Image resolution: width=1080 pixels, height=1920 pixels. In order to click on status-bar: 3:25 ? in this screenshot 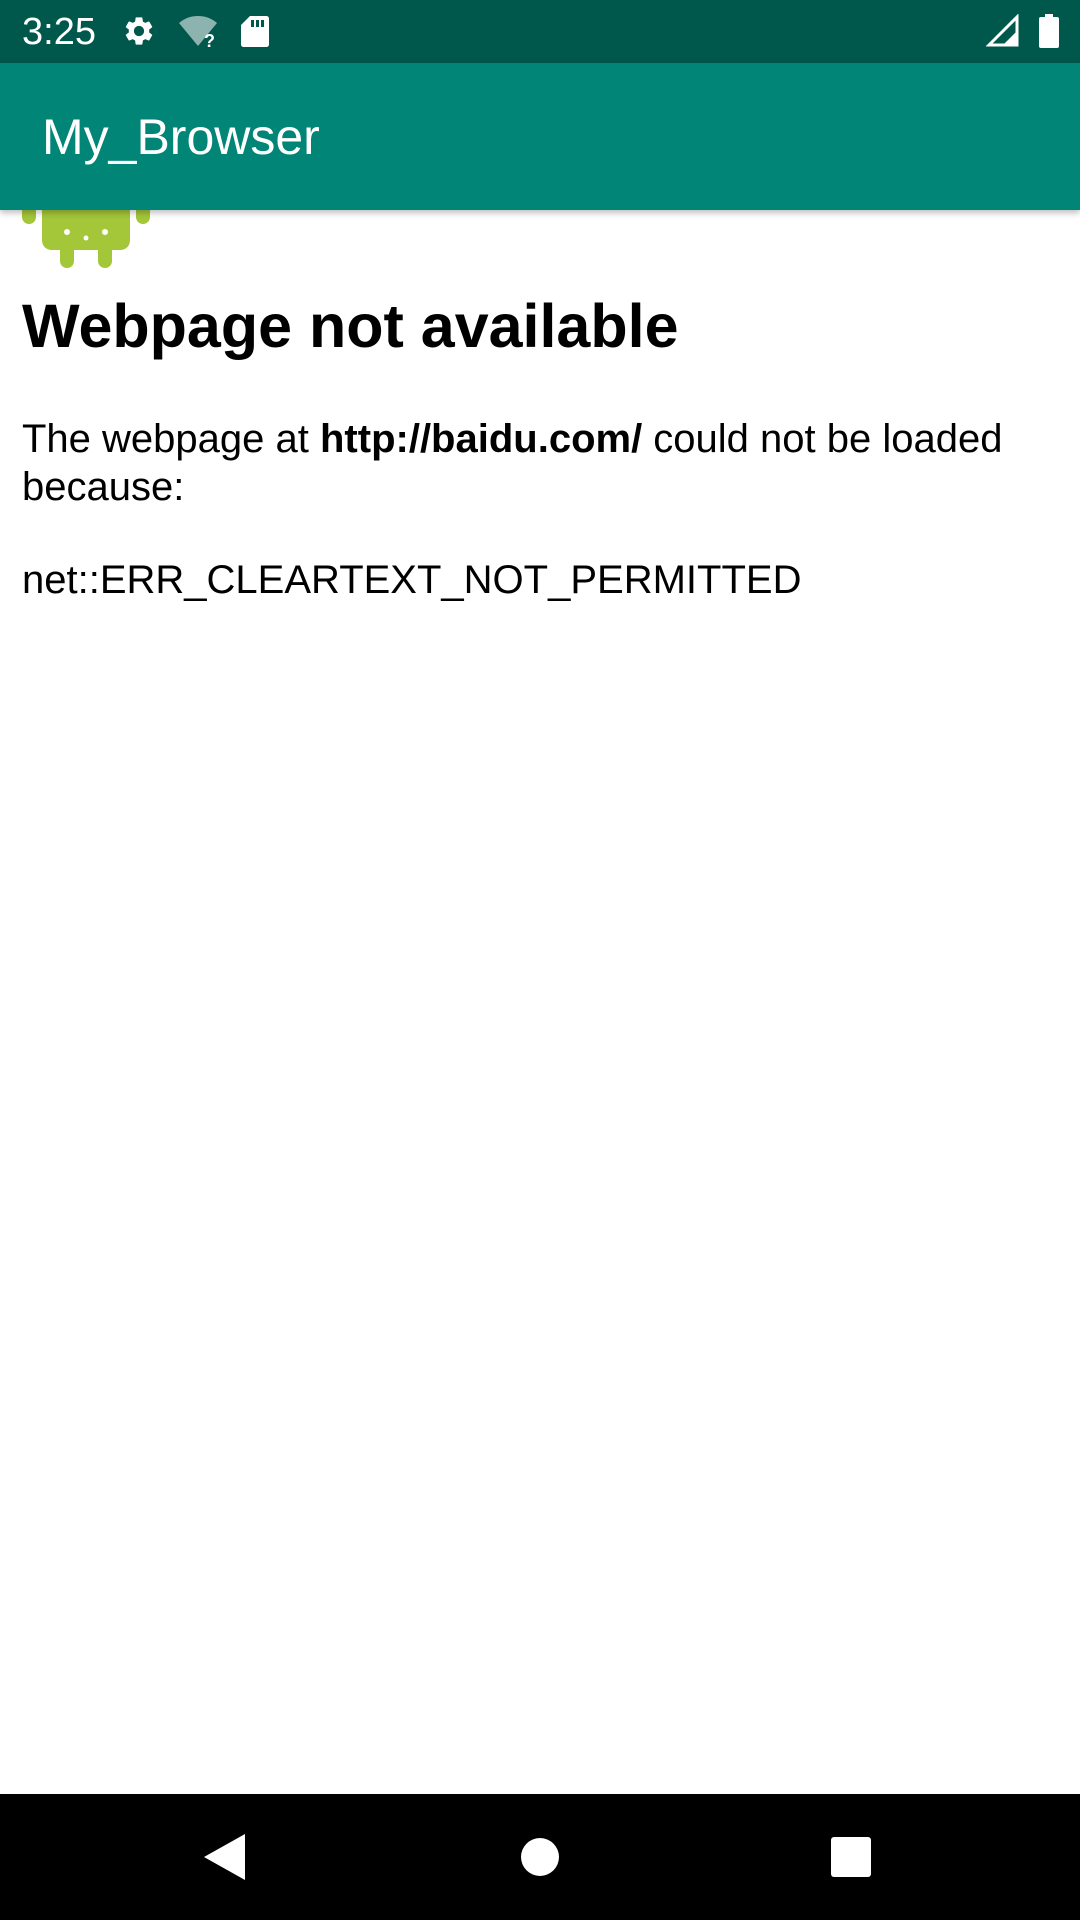, I will do `click(540, 31)`.